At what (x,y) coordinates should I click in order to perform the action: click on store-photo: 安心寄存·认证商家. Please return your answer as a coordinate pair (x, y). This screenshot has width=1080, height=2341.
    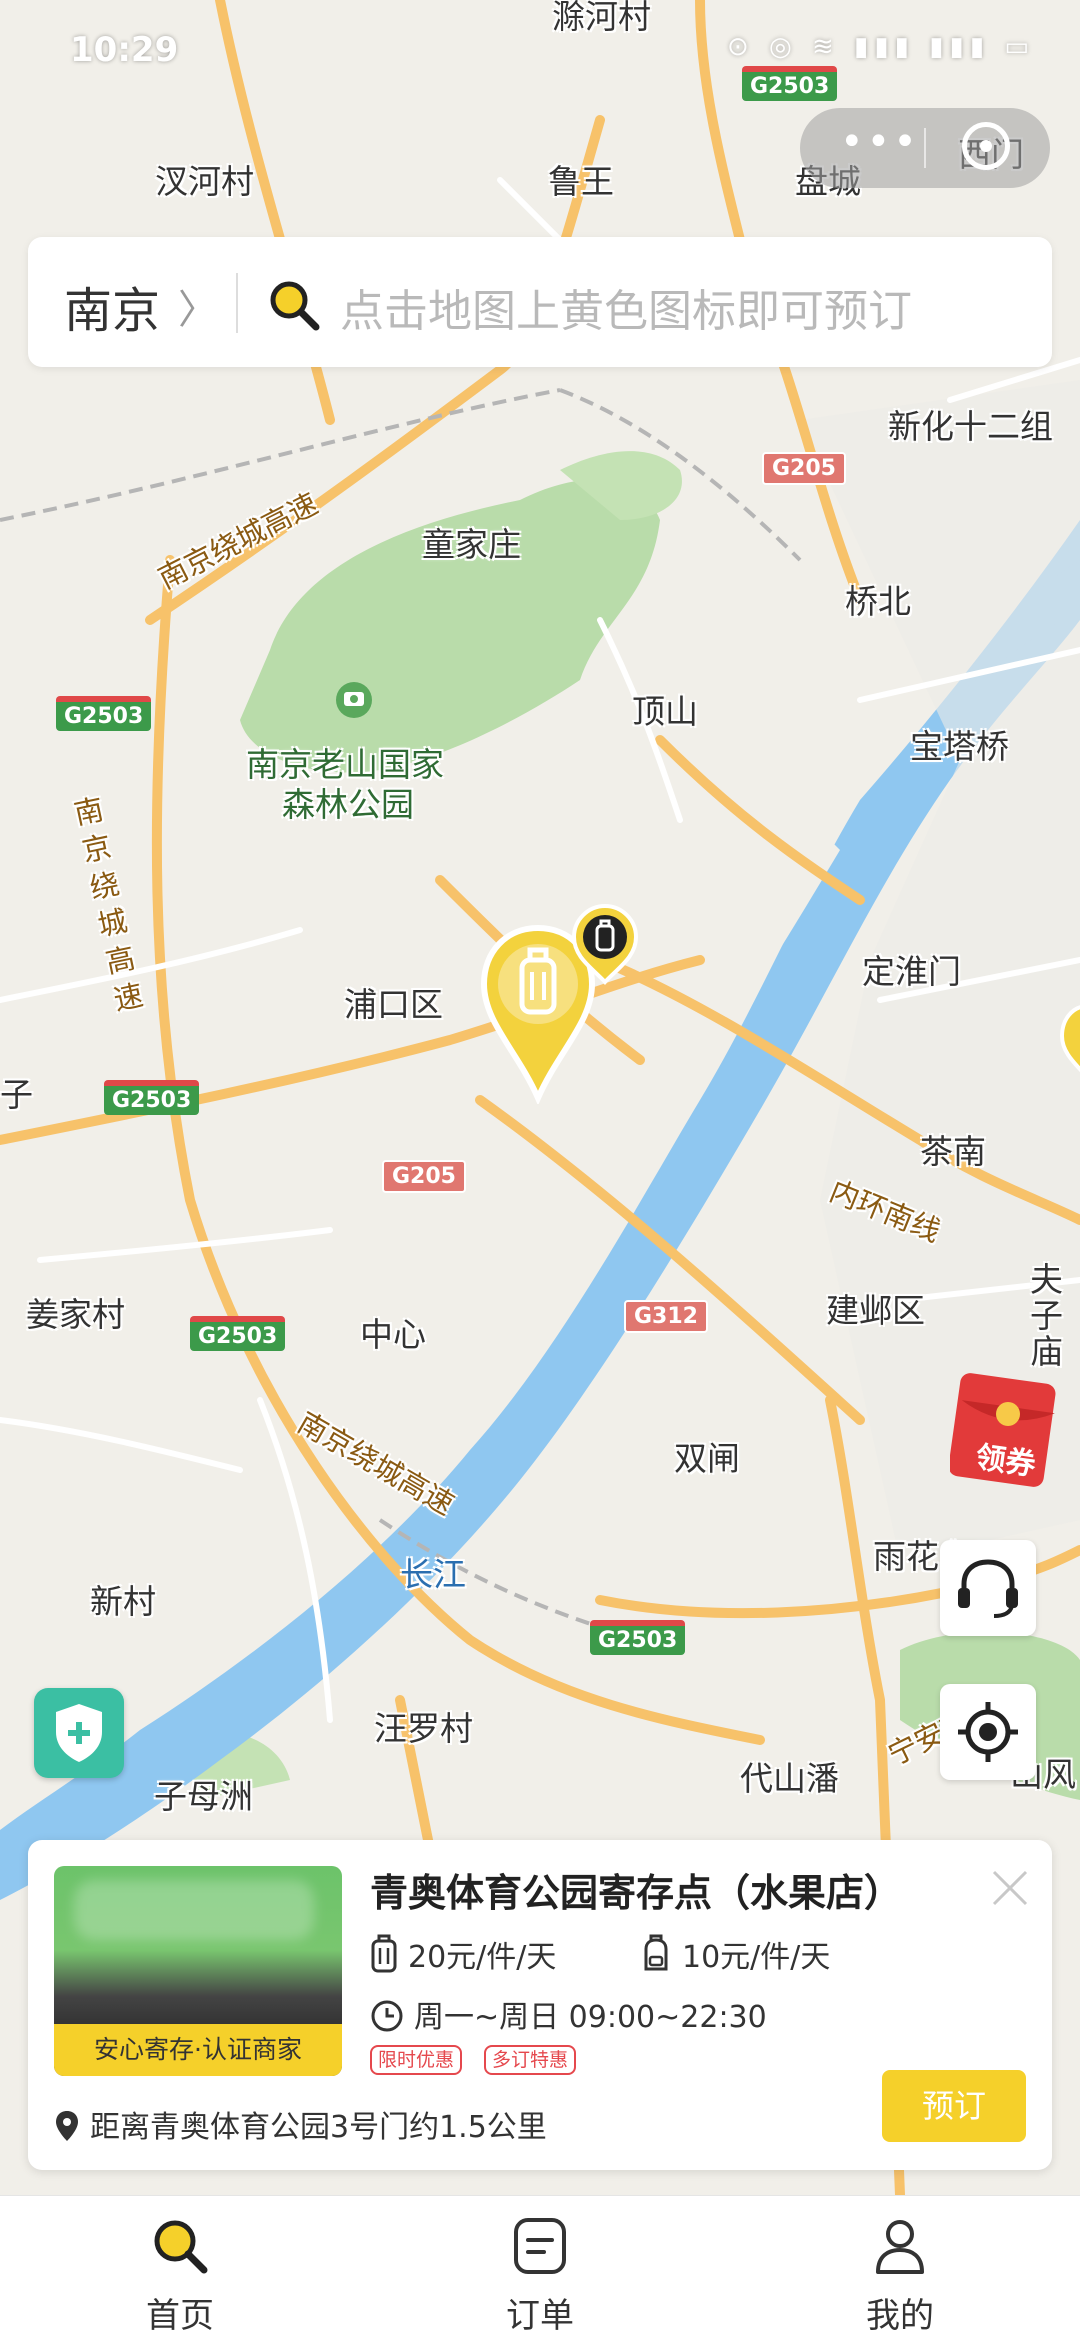
    Looking at the image, I should click on (198, 1971).